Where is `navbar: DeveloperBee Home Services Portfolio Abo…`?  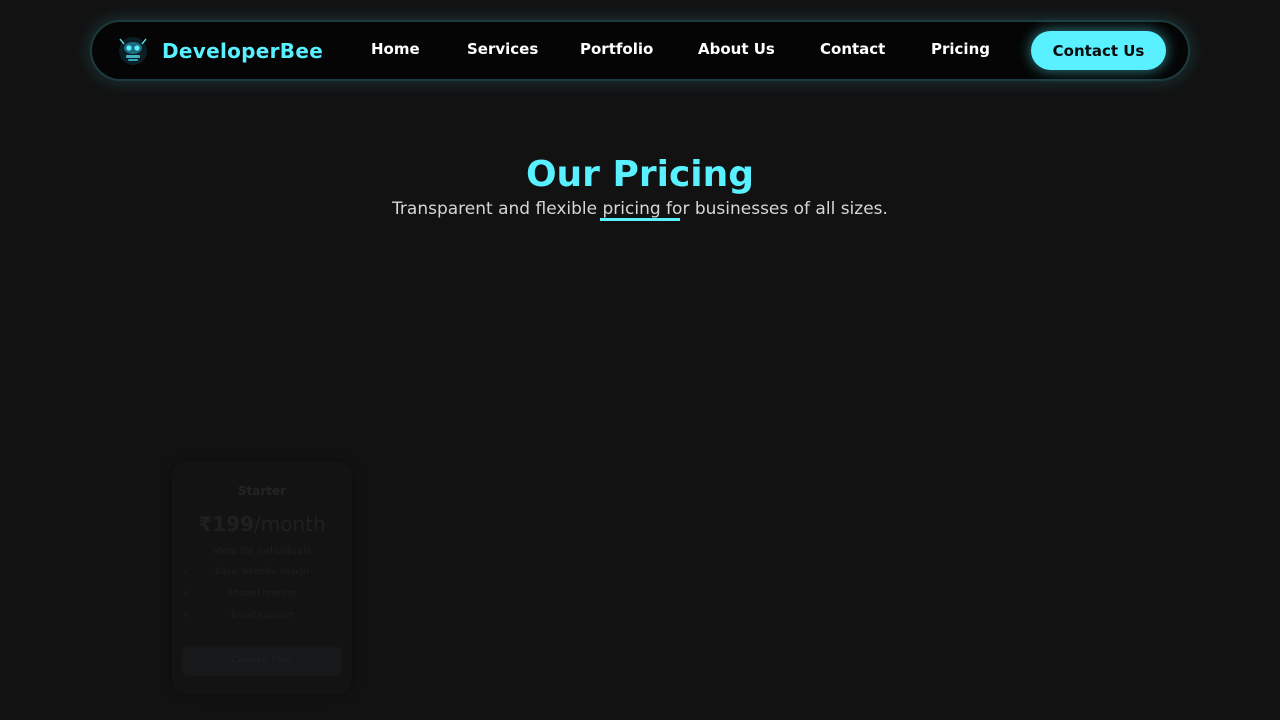
navbar: DeveloperBee Home Services Portfolio Abo… is located at coordinates (640, 50).